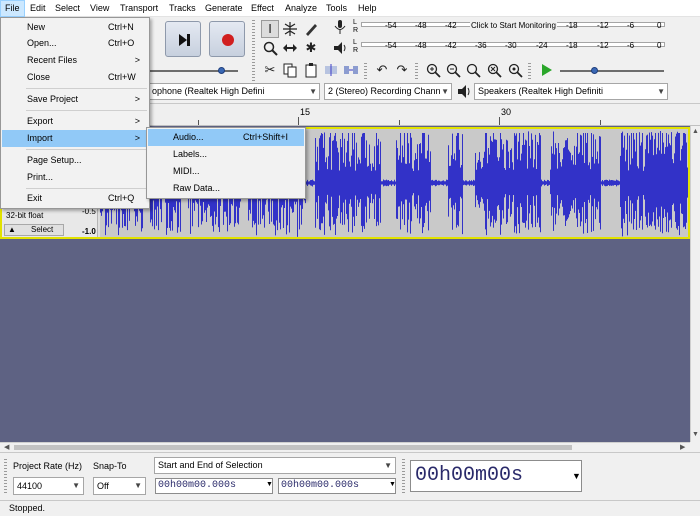  Describe the element at coordinates (34, 230) in the screenshot. I see `track-select-button: ▲ Select` at that location.